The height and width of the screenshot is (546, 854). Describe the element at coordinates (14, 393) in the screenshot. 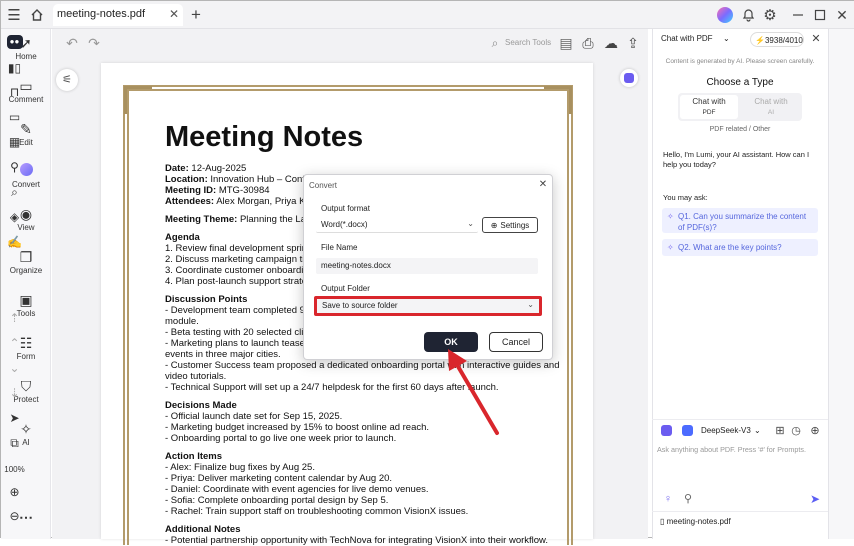

I see `scroll-bottom-icon: ⇣` at that location.